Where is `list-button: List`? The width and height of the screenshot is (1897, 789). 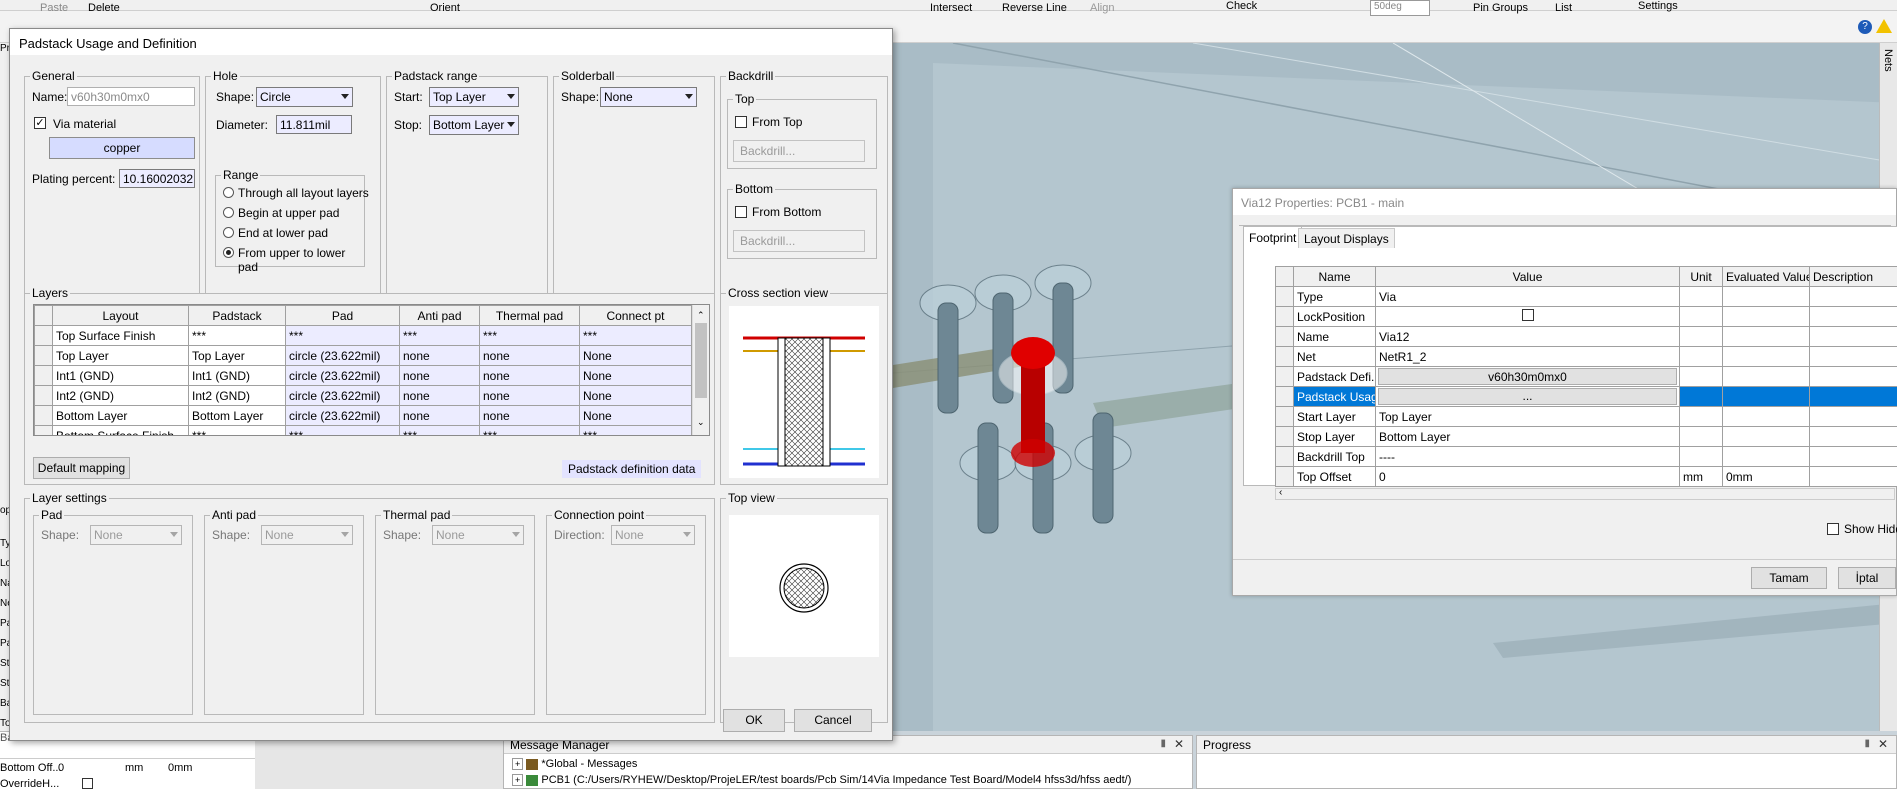 list-button: List is located at coordinates (1563, 8).